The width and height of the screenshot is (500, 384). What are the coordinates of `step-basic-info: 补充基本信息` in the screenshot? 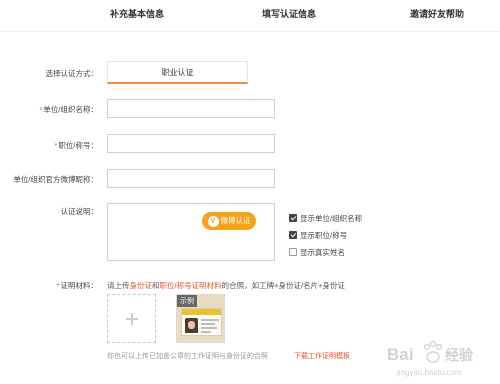 It's located at (137, 13).